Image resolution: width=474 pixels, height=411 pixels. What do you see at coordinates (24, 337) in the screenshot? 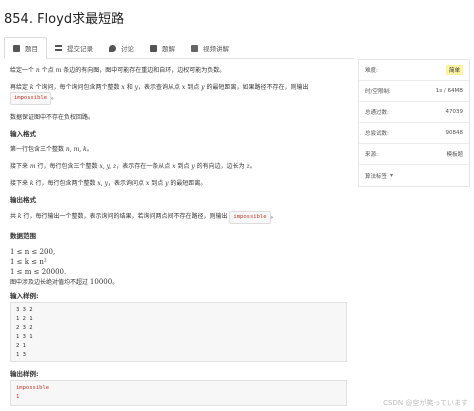
I see `code-line: 1 3 1` at bounding box center [24, 337].